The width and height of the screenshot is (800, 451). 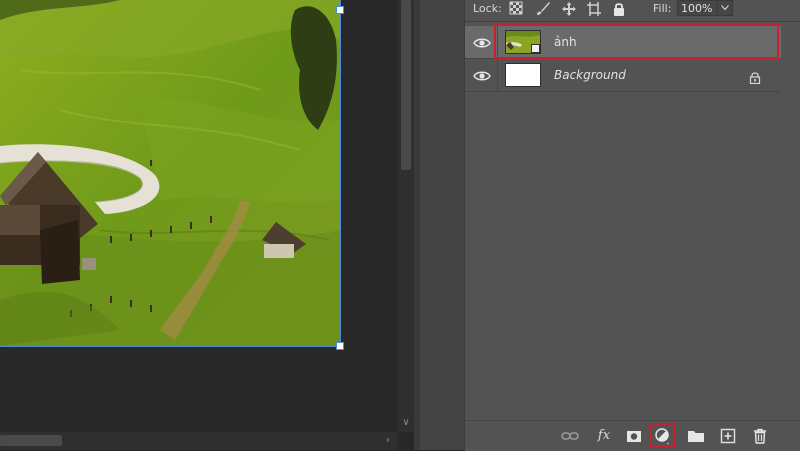 What do you see at coordinates (604, 436) in the screenshot?
I see `layer-style-fx-button: fx` at bounding box center [604, 436].